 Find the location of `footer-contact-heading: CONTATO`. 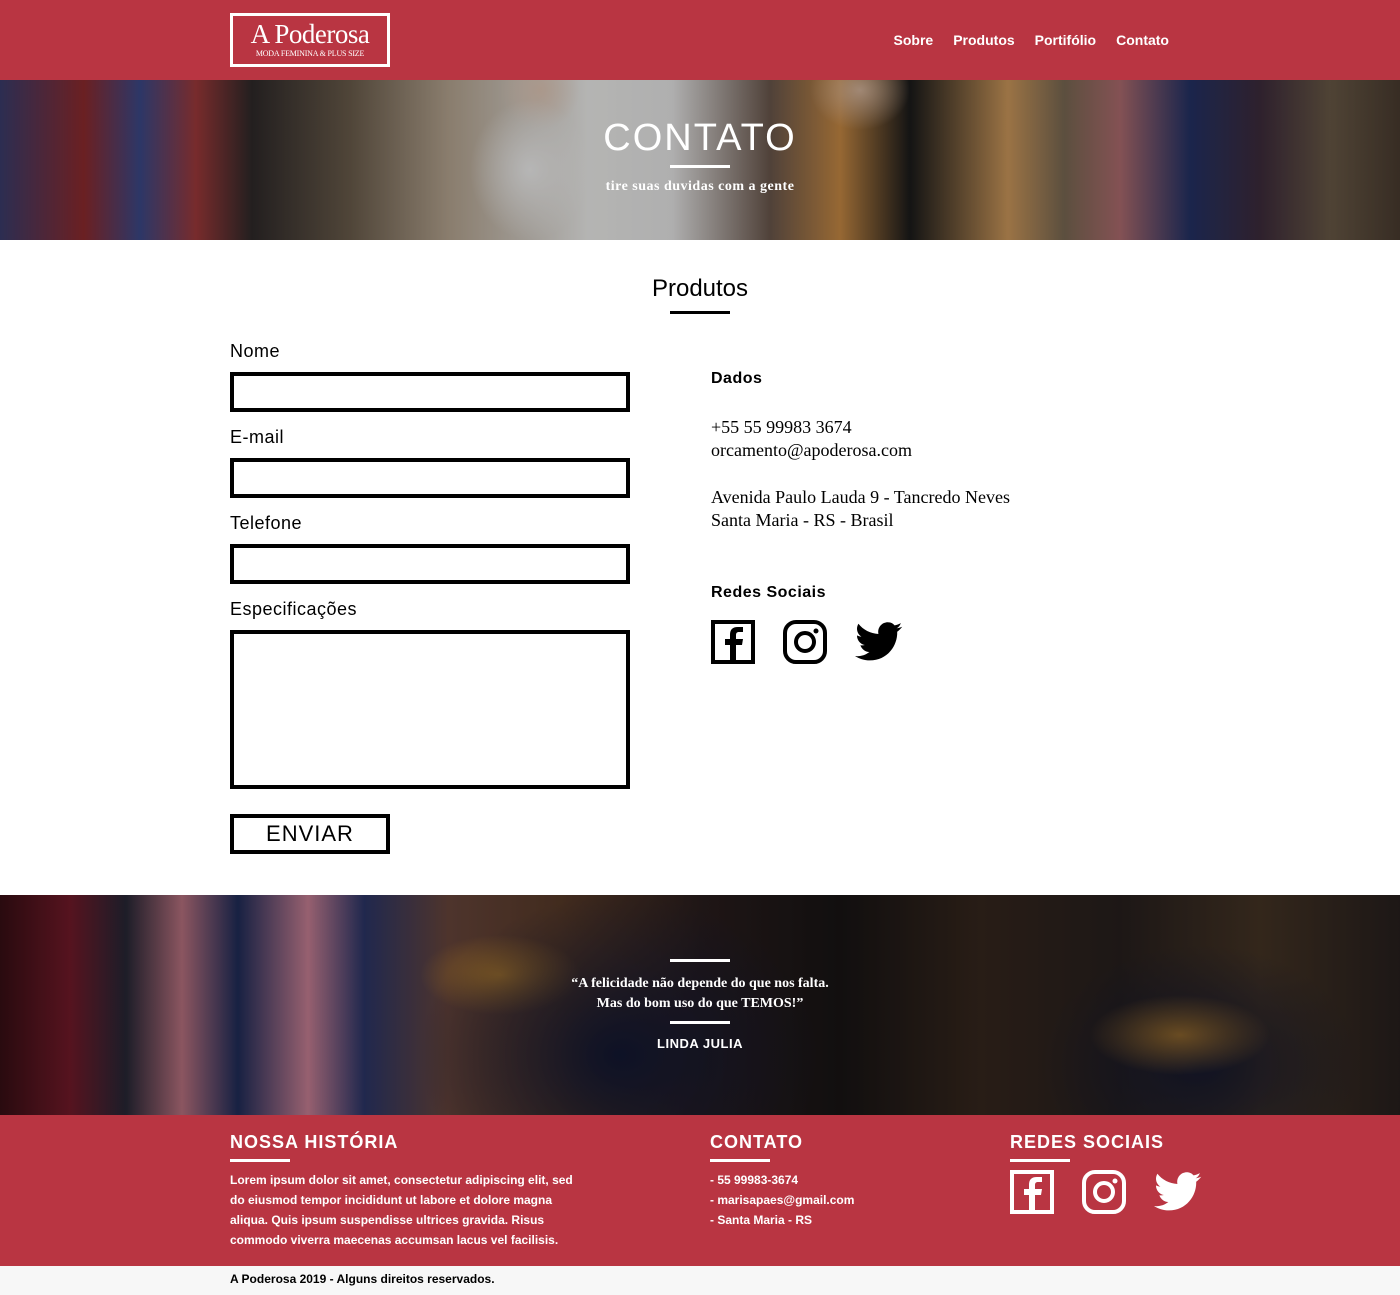

footer-contact-heading: CONTATO is located at coordinates (756, 1142).